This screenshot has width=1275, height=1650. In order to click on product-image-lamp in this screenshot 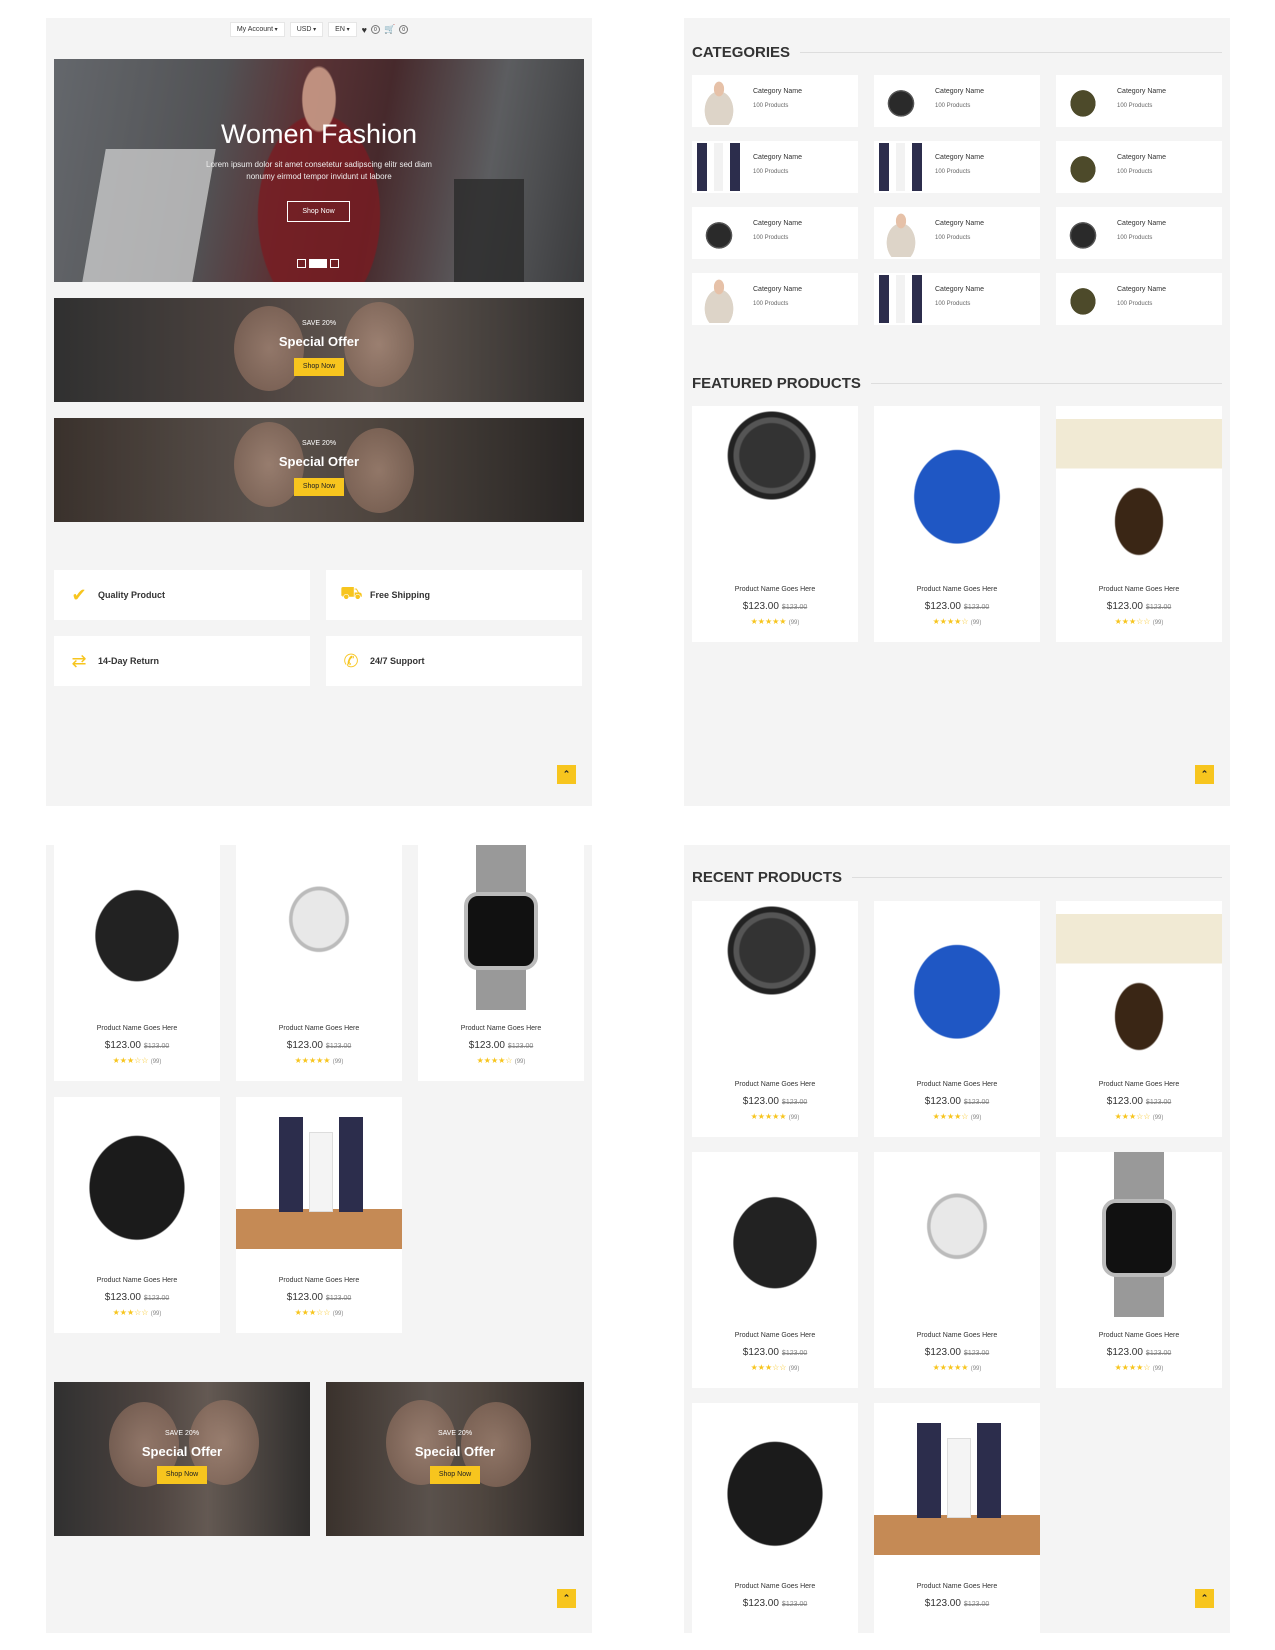, I will do `click(1139, 983)`.